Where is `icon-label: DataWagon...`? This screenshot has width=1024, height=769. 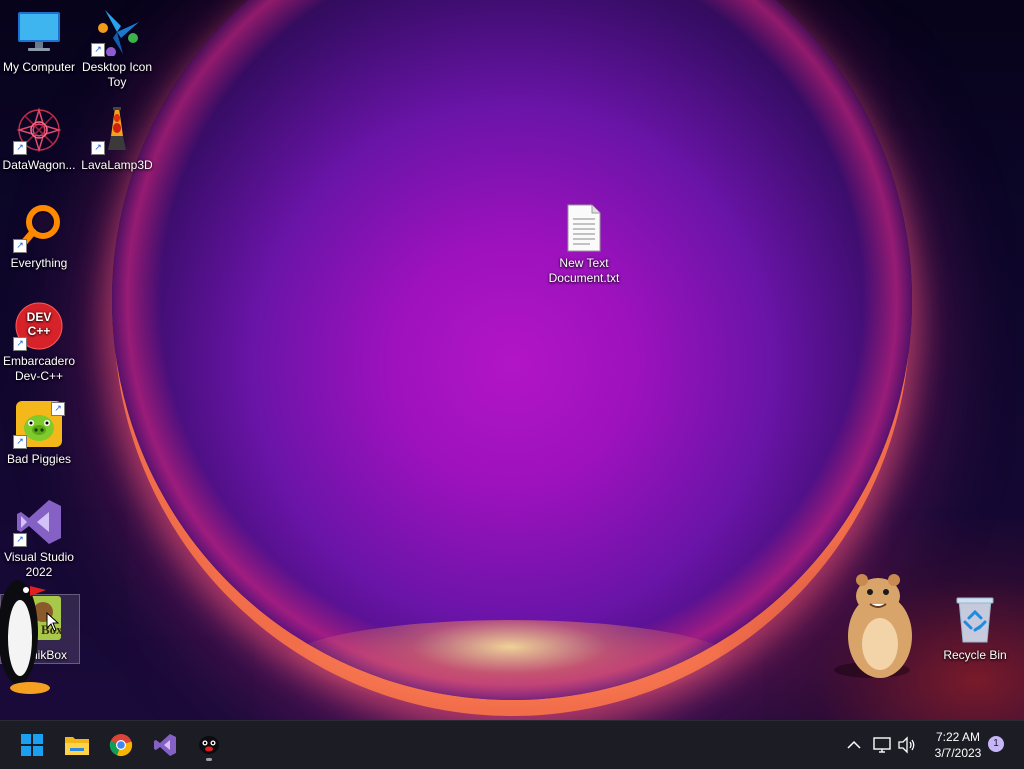
icon-label: DataWagon... is located at coordinates (39, 165).